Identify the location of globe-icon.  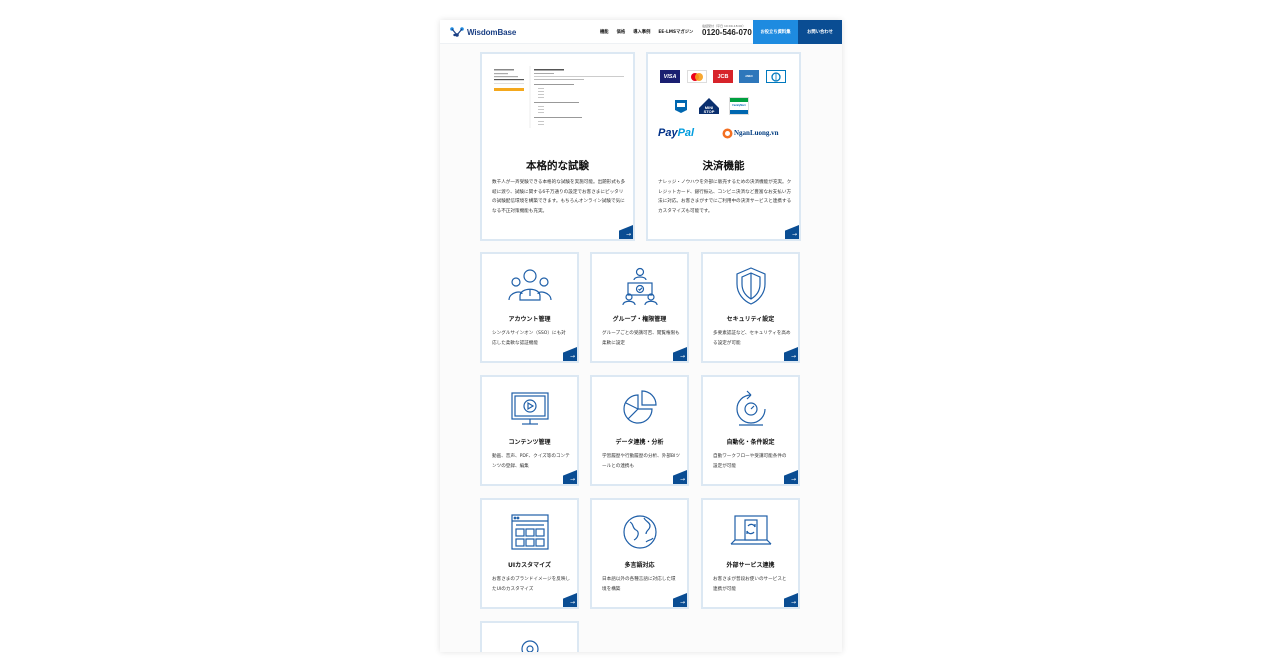
(639, 532).